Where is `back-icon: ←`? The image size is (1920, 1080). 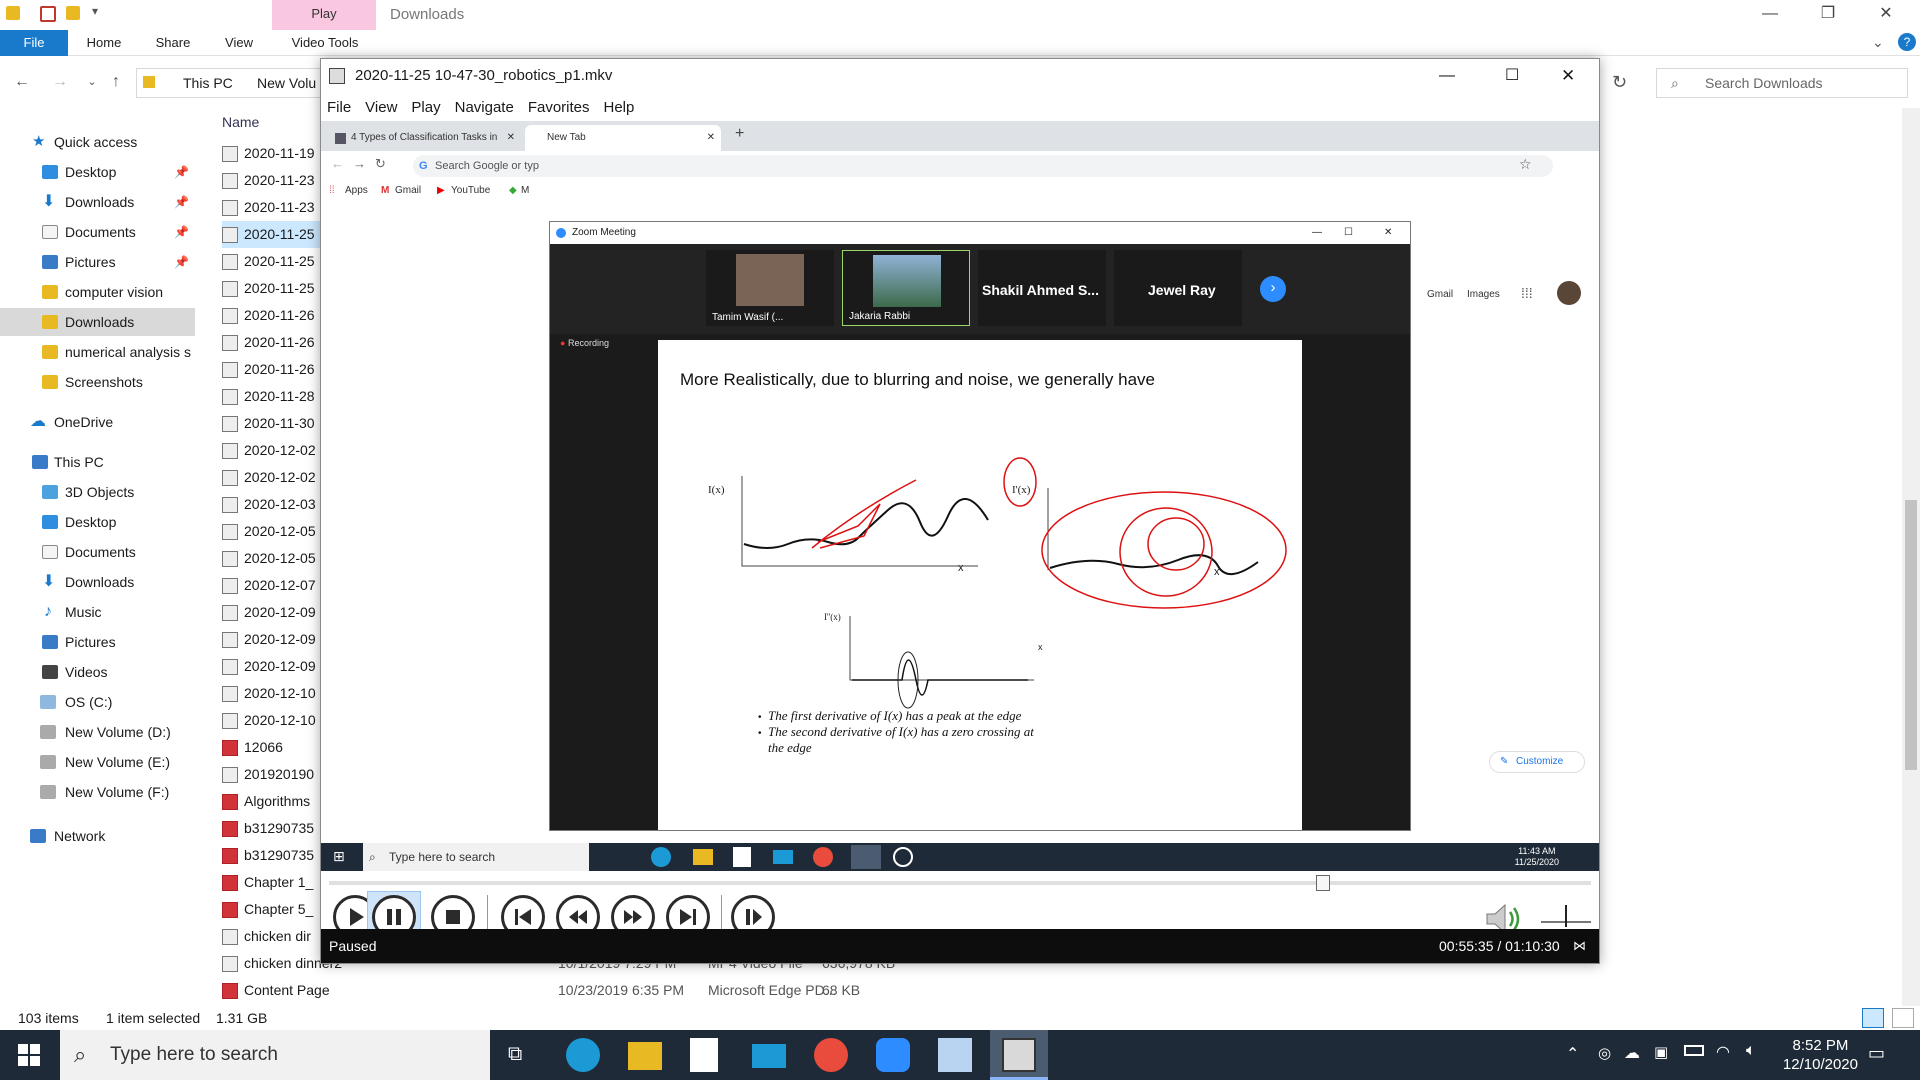
back-icon: ← is located at coordinates (22, 82).